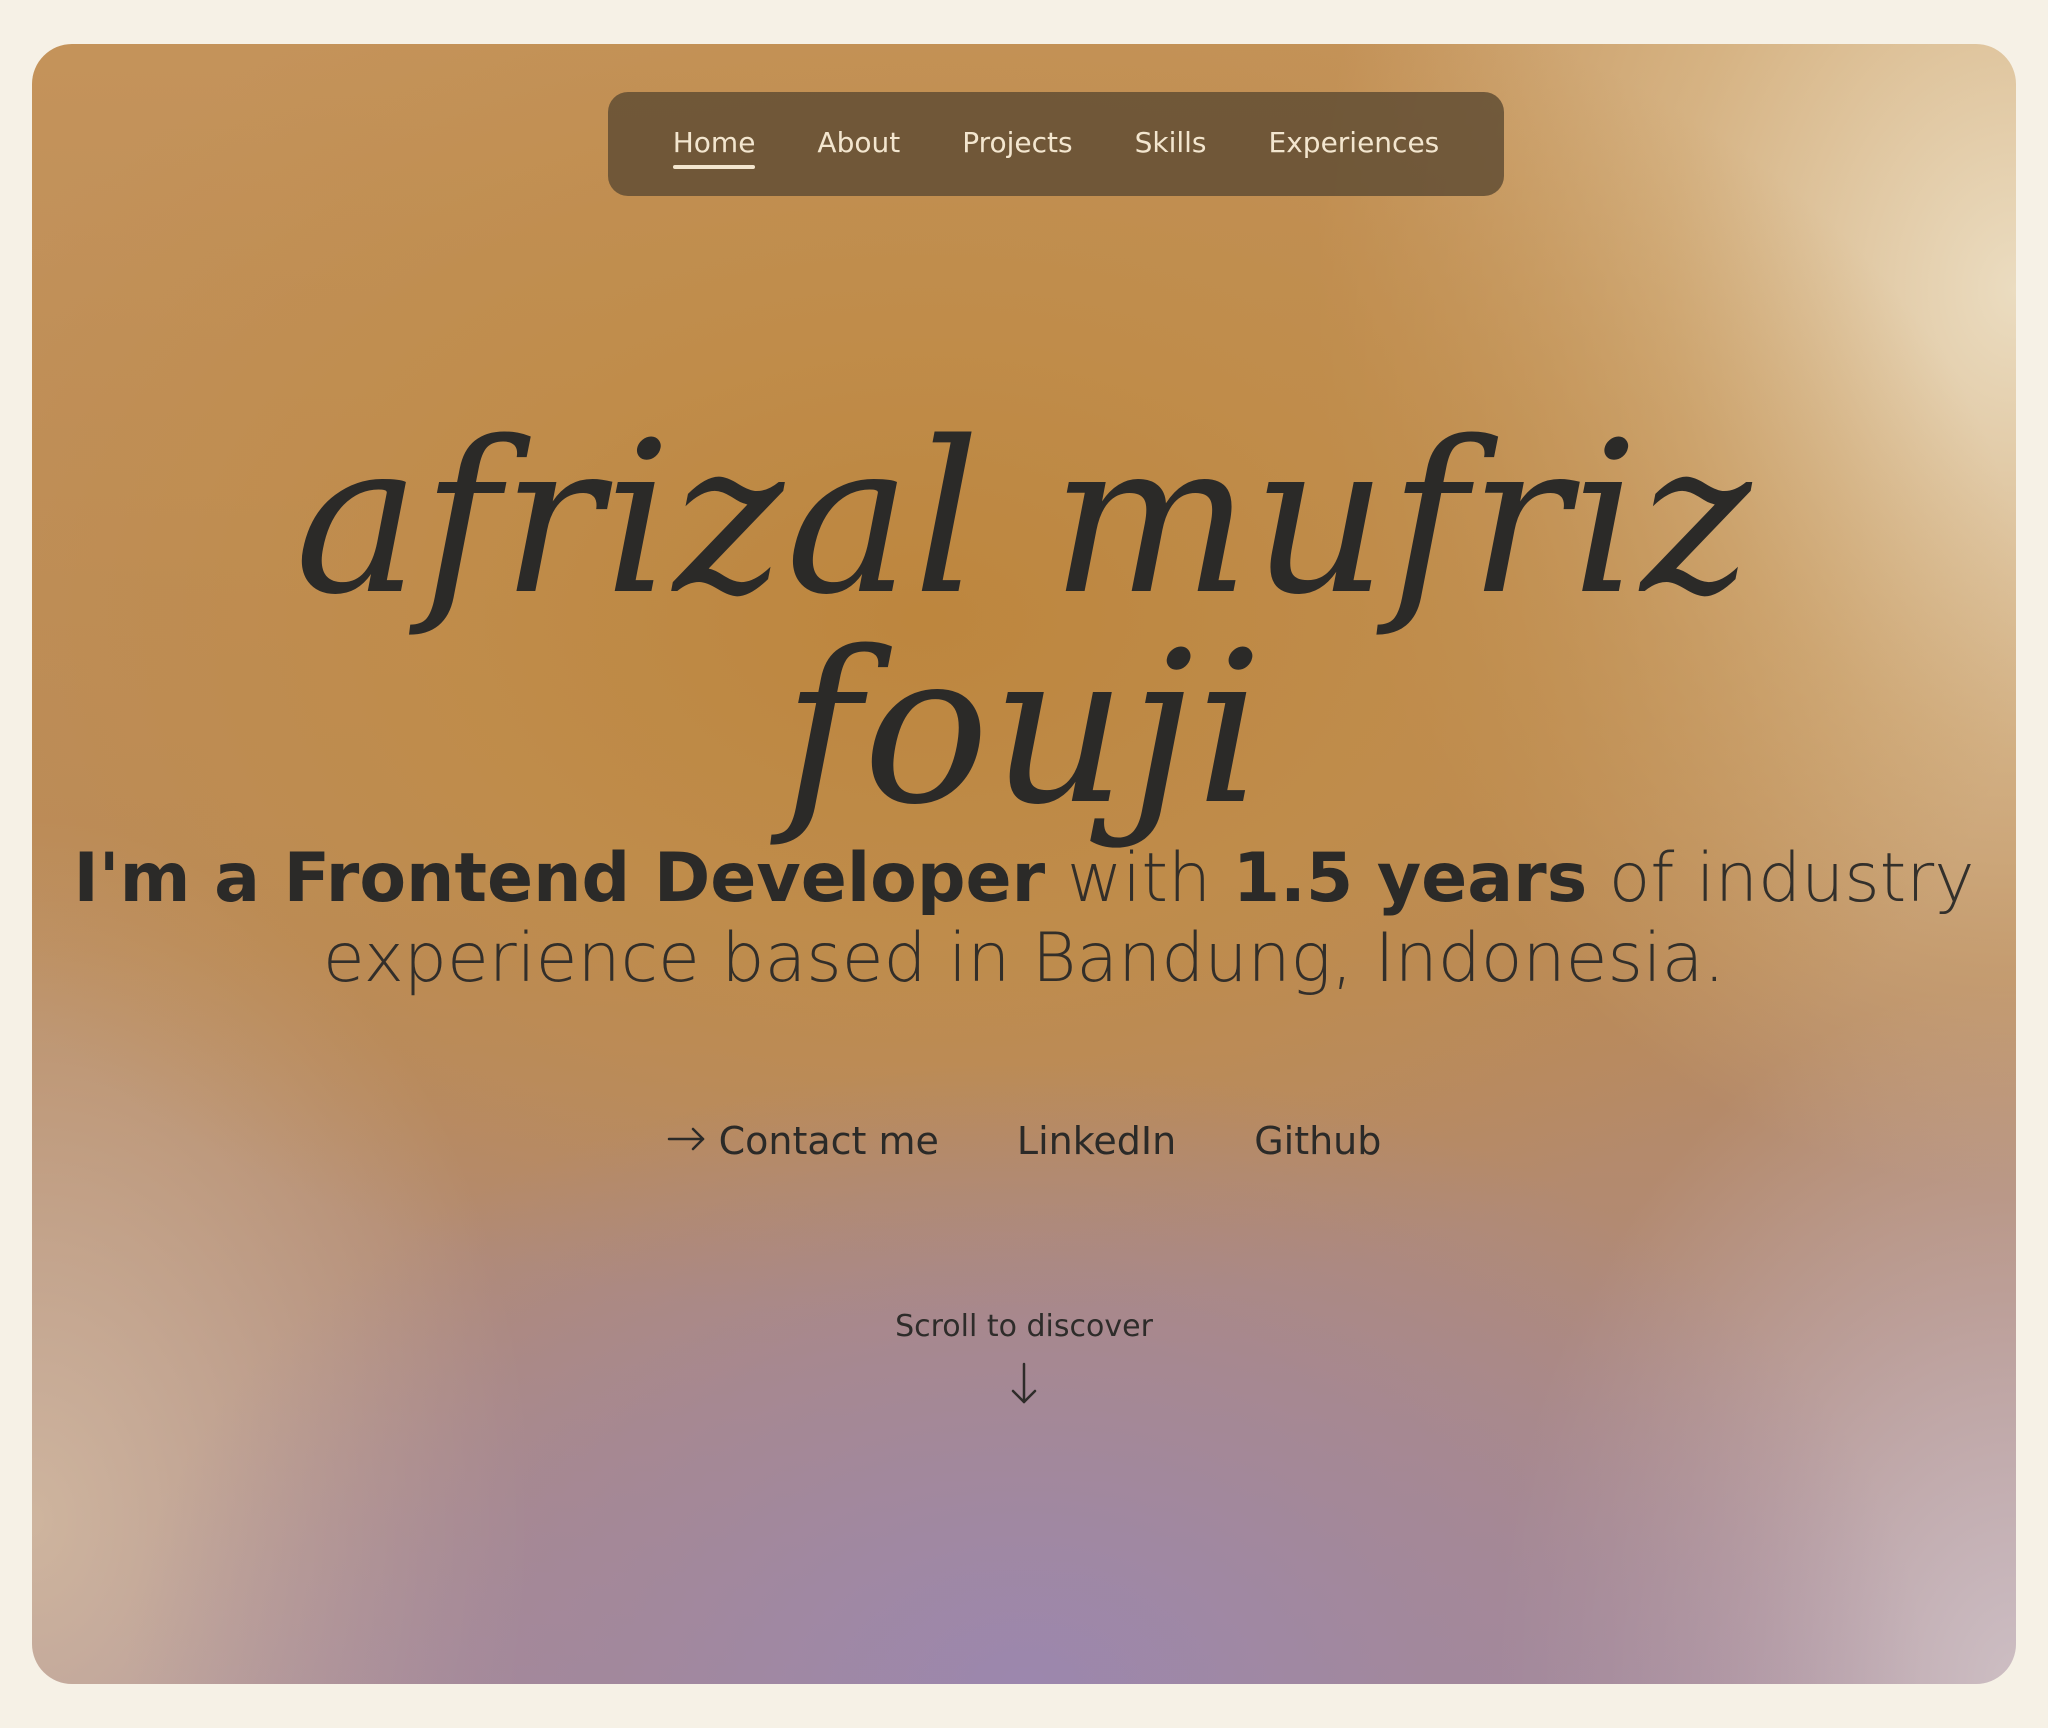 This screenshot has width=2048, height=1728. What do you see at coordinates (1171, 144) in the screenshot?
I see `nav-item-skills: Skills` at bounding box center [1171, 144].